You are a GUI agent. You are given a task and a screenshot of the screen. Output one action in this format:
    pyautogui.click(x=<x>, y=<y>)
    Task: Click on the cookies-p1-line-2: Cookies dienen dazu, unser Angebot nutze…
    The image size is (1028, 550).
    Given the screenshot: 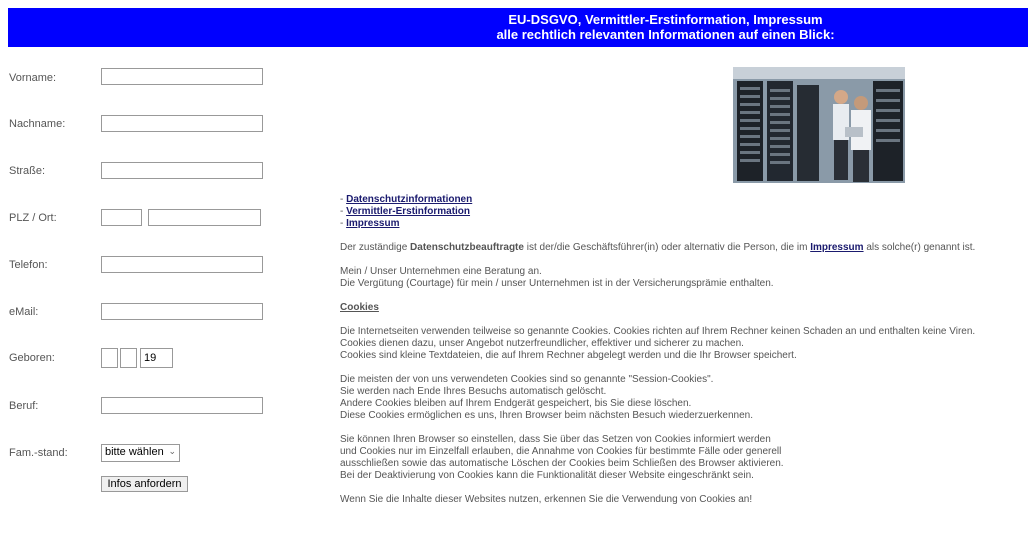 What is the action you would take?
    pyautogui.click(x=542, y=343)
    